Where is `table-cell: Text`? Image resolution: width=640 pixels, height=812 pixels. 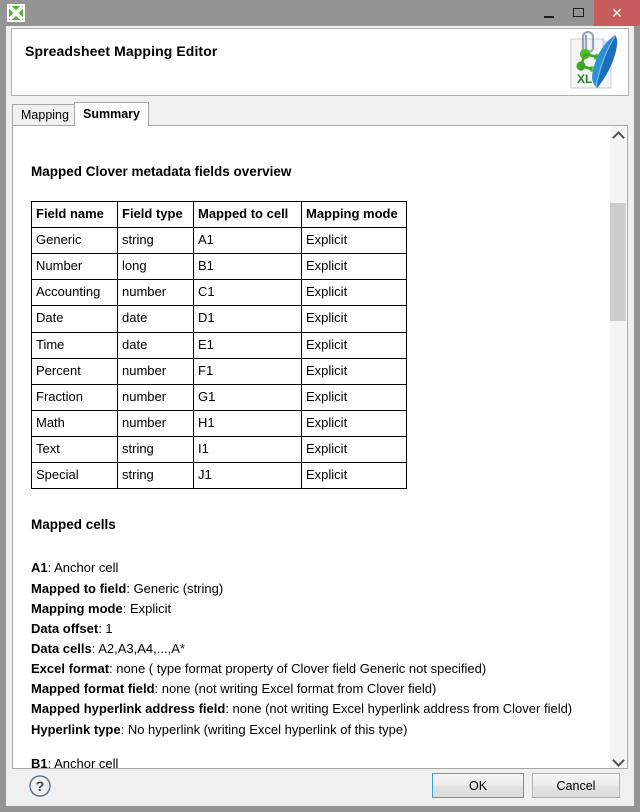 table-cell: Text is located at coordinates (74, 450).